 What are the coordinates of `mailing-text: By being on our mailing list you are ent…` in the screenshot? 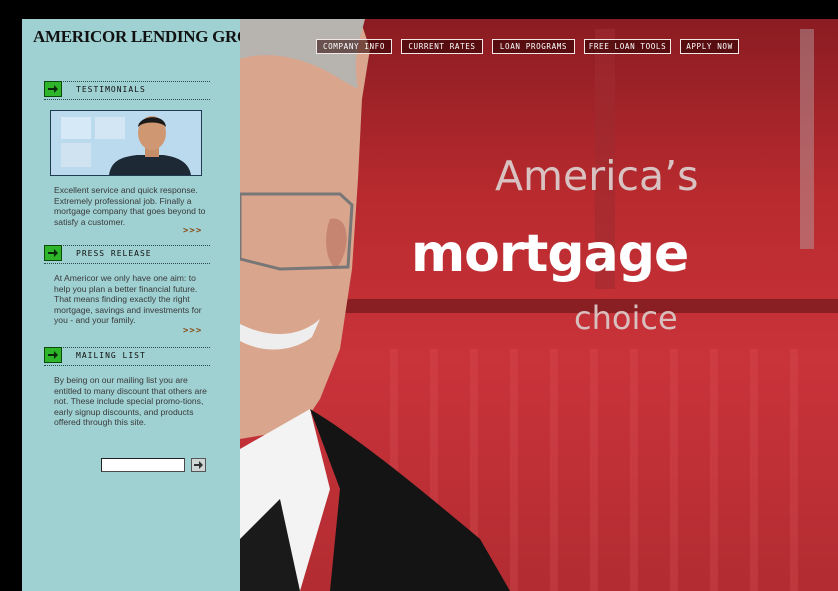 It's located at (130, 401).